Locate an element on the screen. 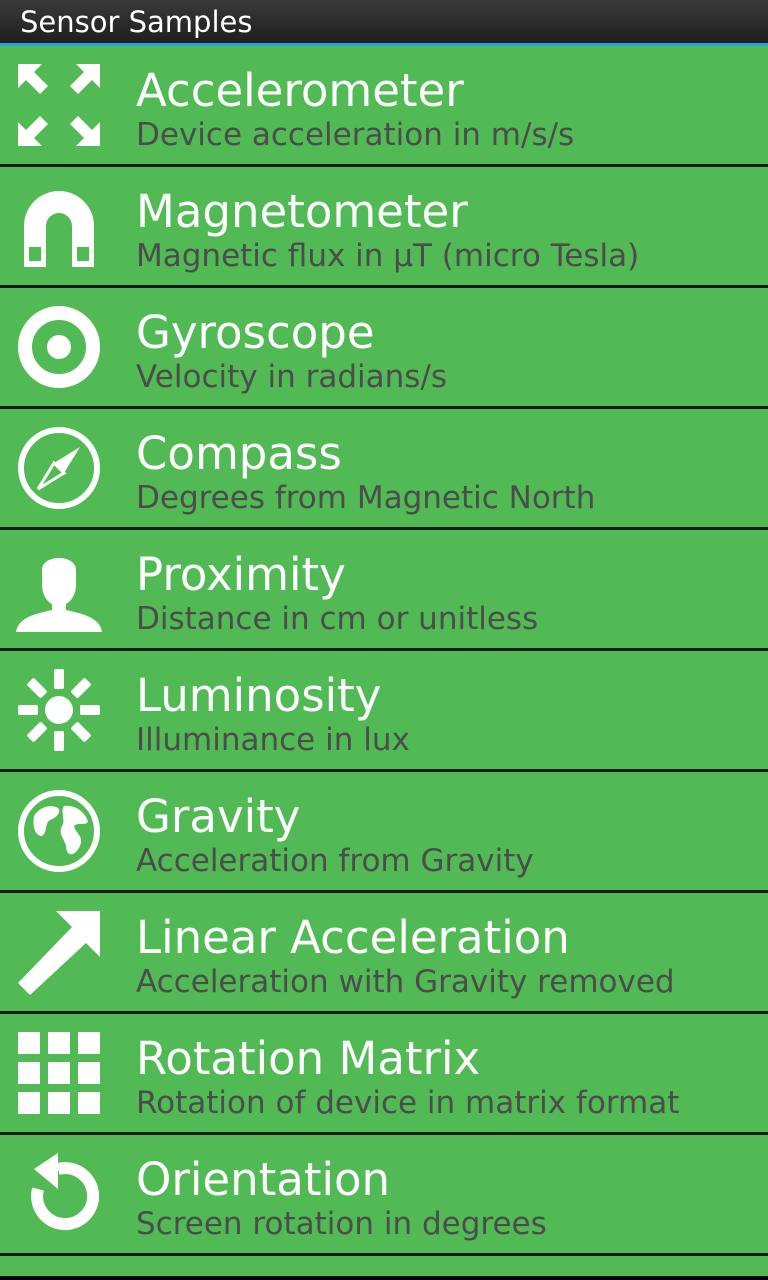  item-label: Linear Acceleration is located at coordinates (353, 937).